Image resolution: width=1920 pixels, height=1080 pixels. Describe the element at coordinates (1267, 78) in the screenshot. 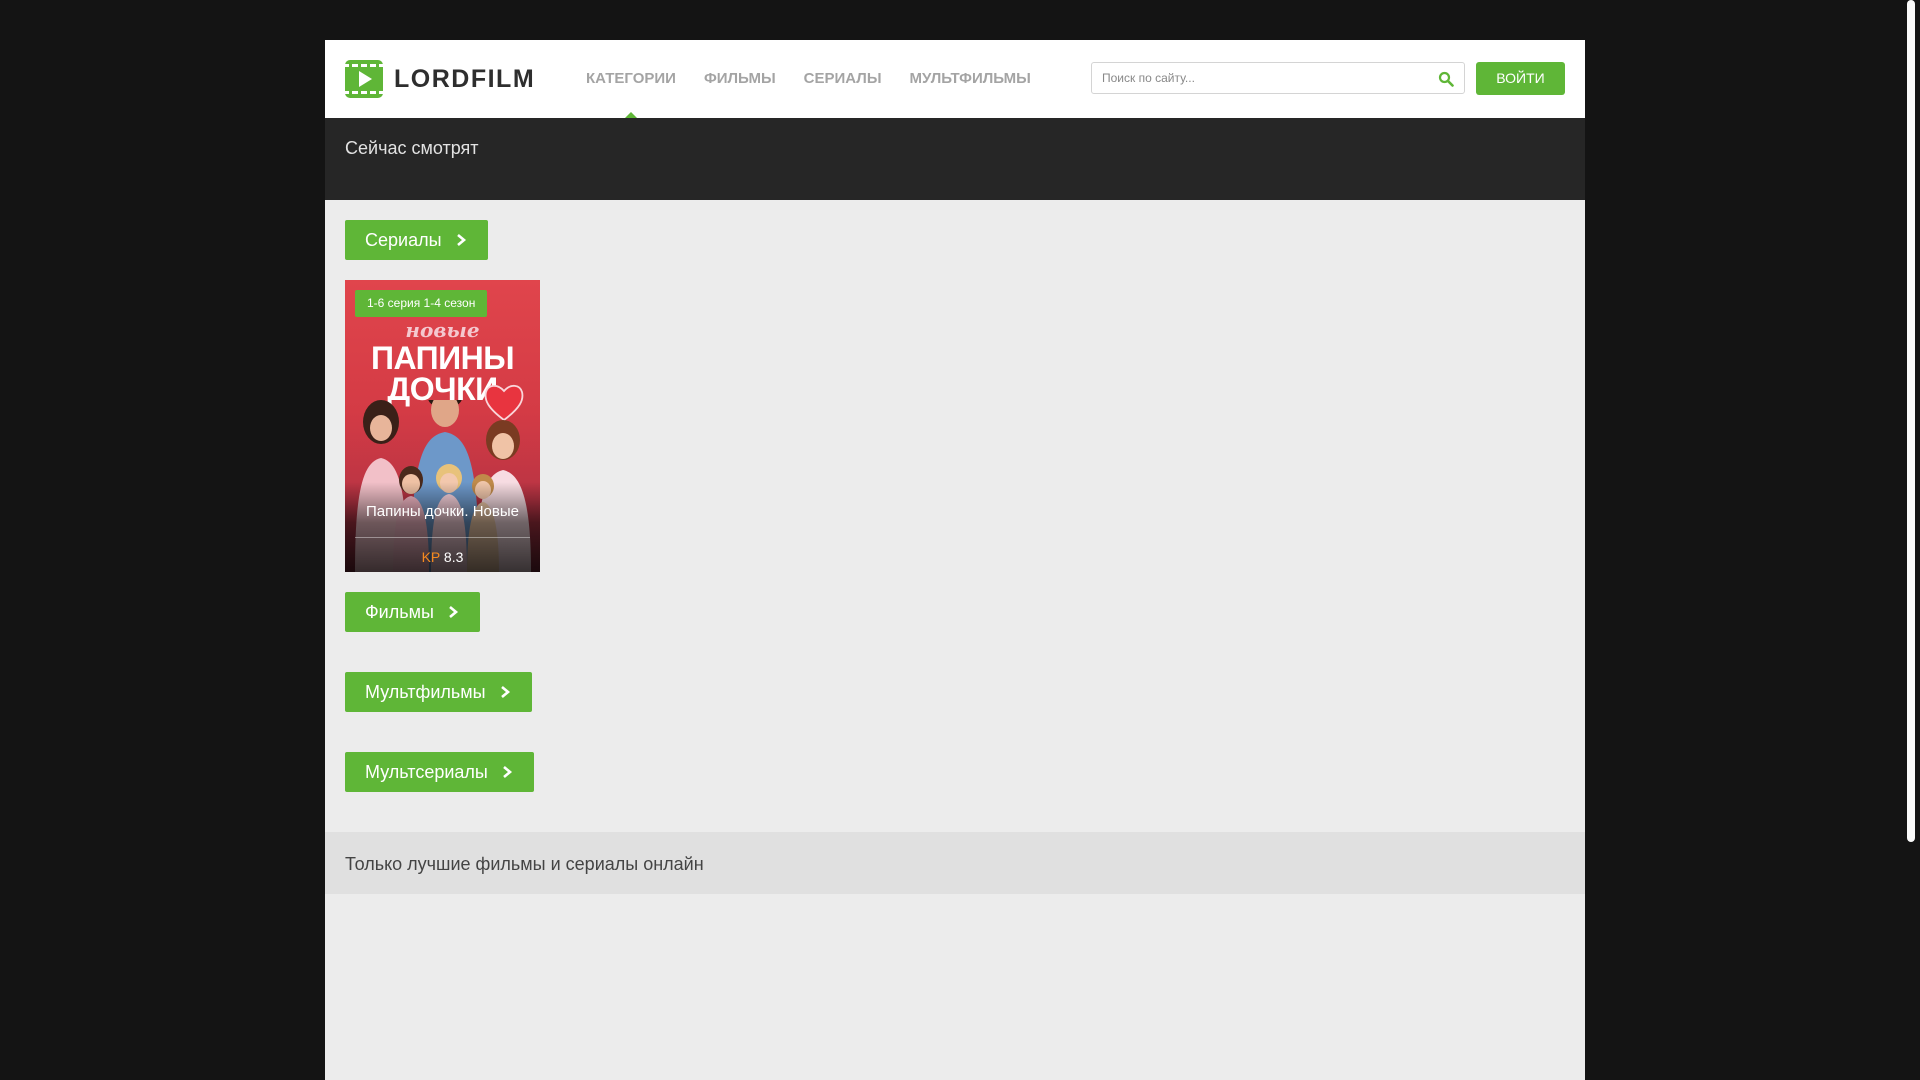

I see `search-input` at that location.